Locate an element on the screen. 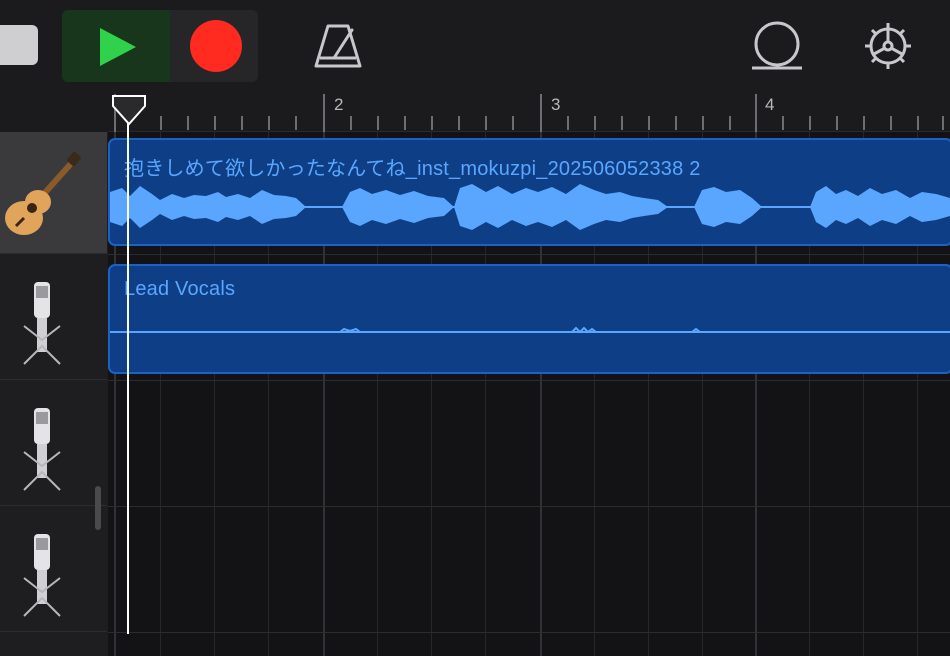 The width and height of the screenshot is (950, 656). playhead-line is located at coordinates (128, 371).